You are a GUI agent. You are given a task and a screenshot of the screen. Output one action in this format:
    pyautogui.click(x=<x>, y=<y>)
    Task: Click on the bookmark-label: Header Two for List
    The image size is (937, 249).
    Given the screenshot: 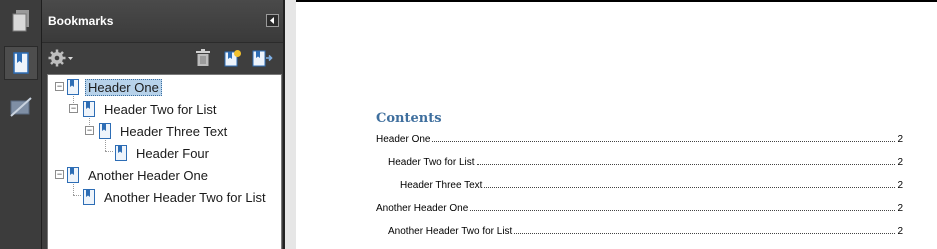 What is the action you would take?
    pyautogui.click(x=160, y=109)
    